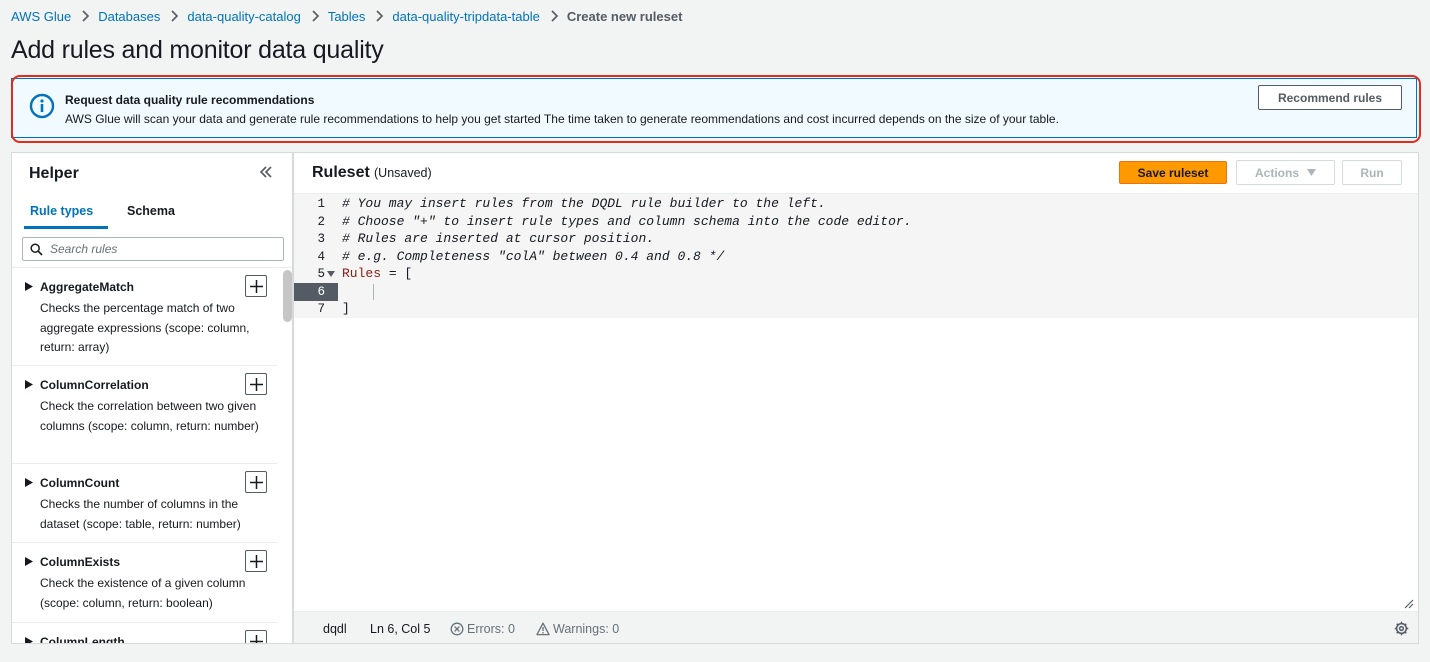  What do you see at coordinates (287, 296) in the screenshot?
I see `scrollbar-thumb` at bounding box center [287, 296].